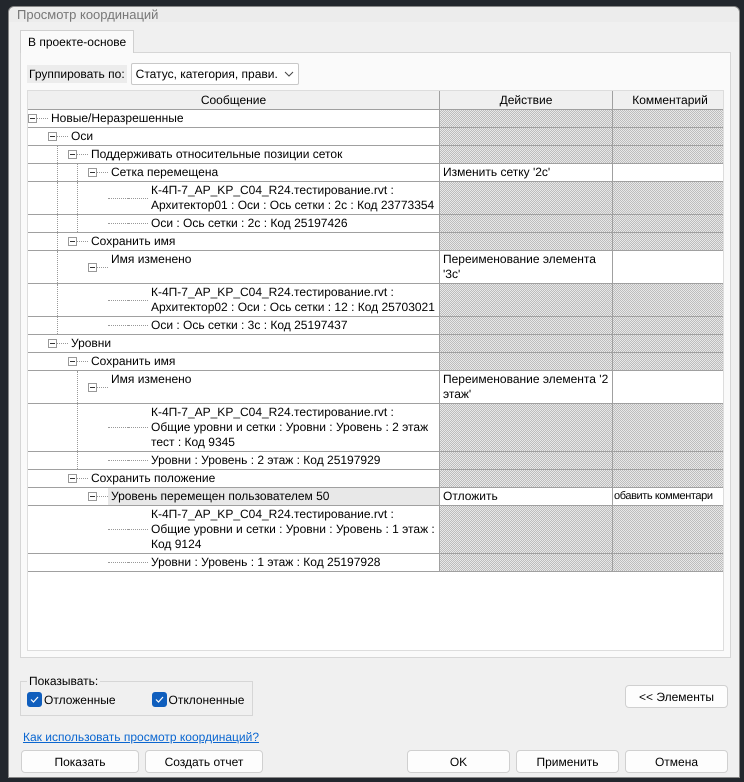 The image size is (744, 782). I want to click on tree-item: Оси, so click(253, 136).